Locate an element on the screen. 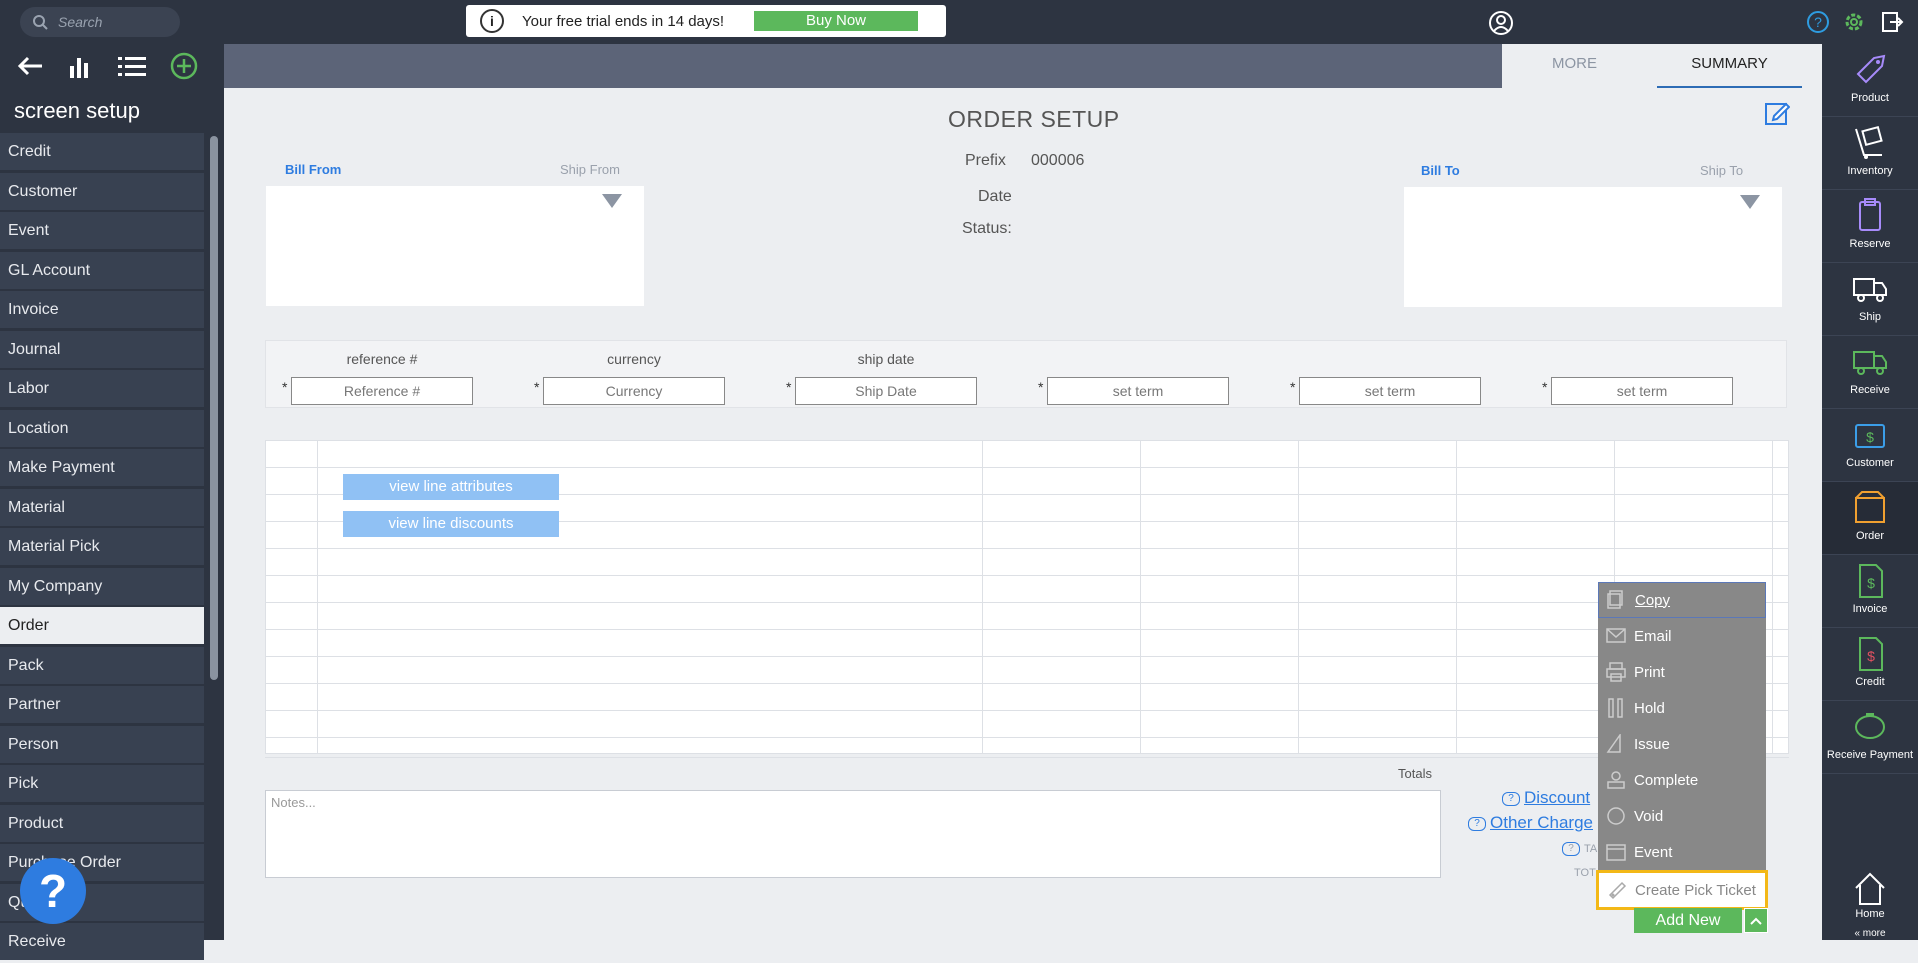 This screenshot has height=963, width=1918. help-icon: ? is located at coordinates (1818, 22).